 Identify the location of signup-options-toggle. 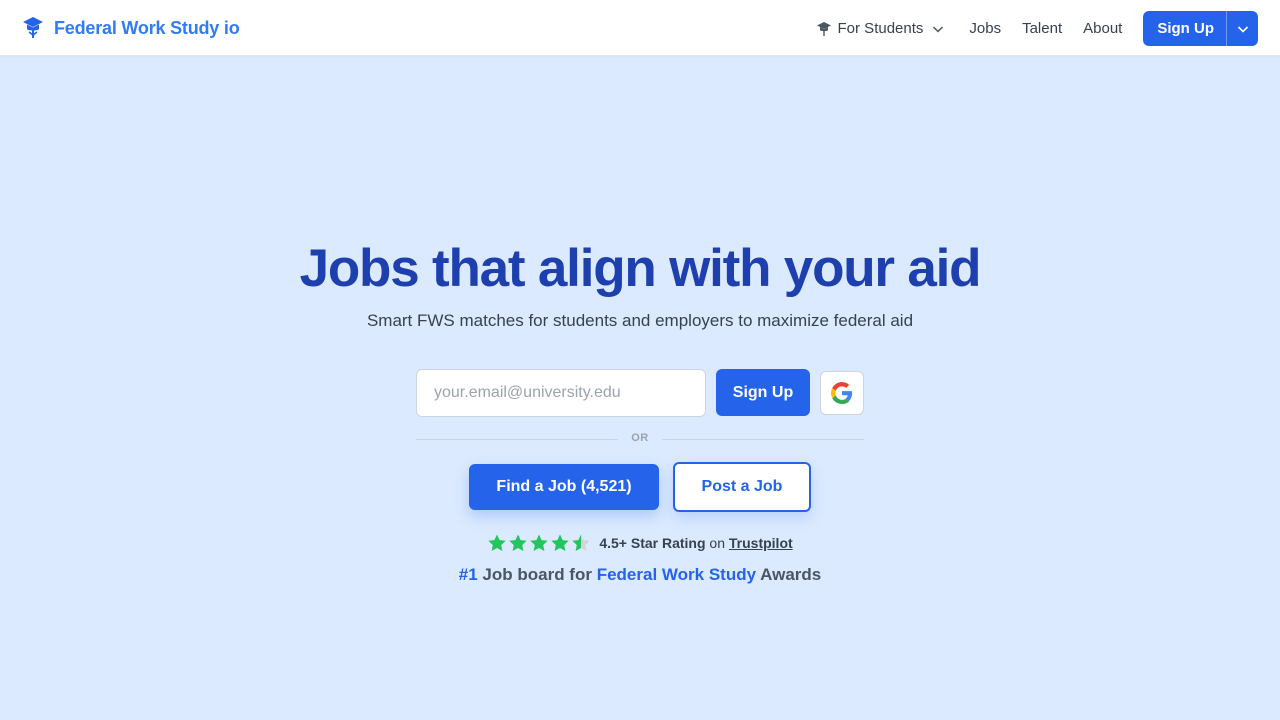
(1242, 28).